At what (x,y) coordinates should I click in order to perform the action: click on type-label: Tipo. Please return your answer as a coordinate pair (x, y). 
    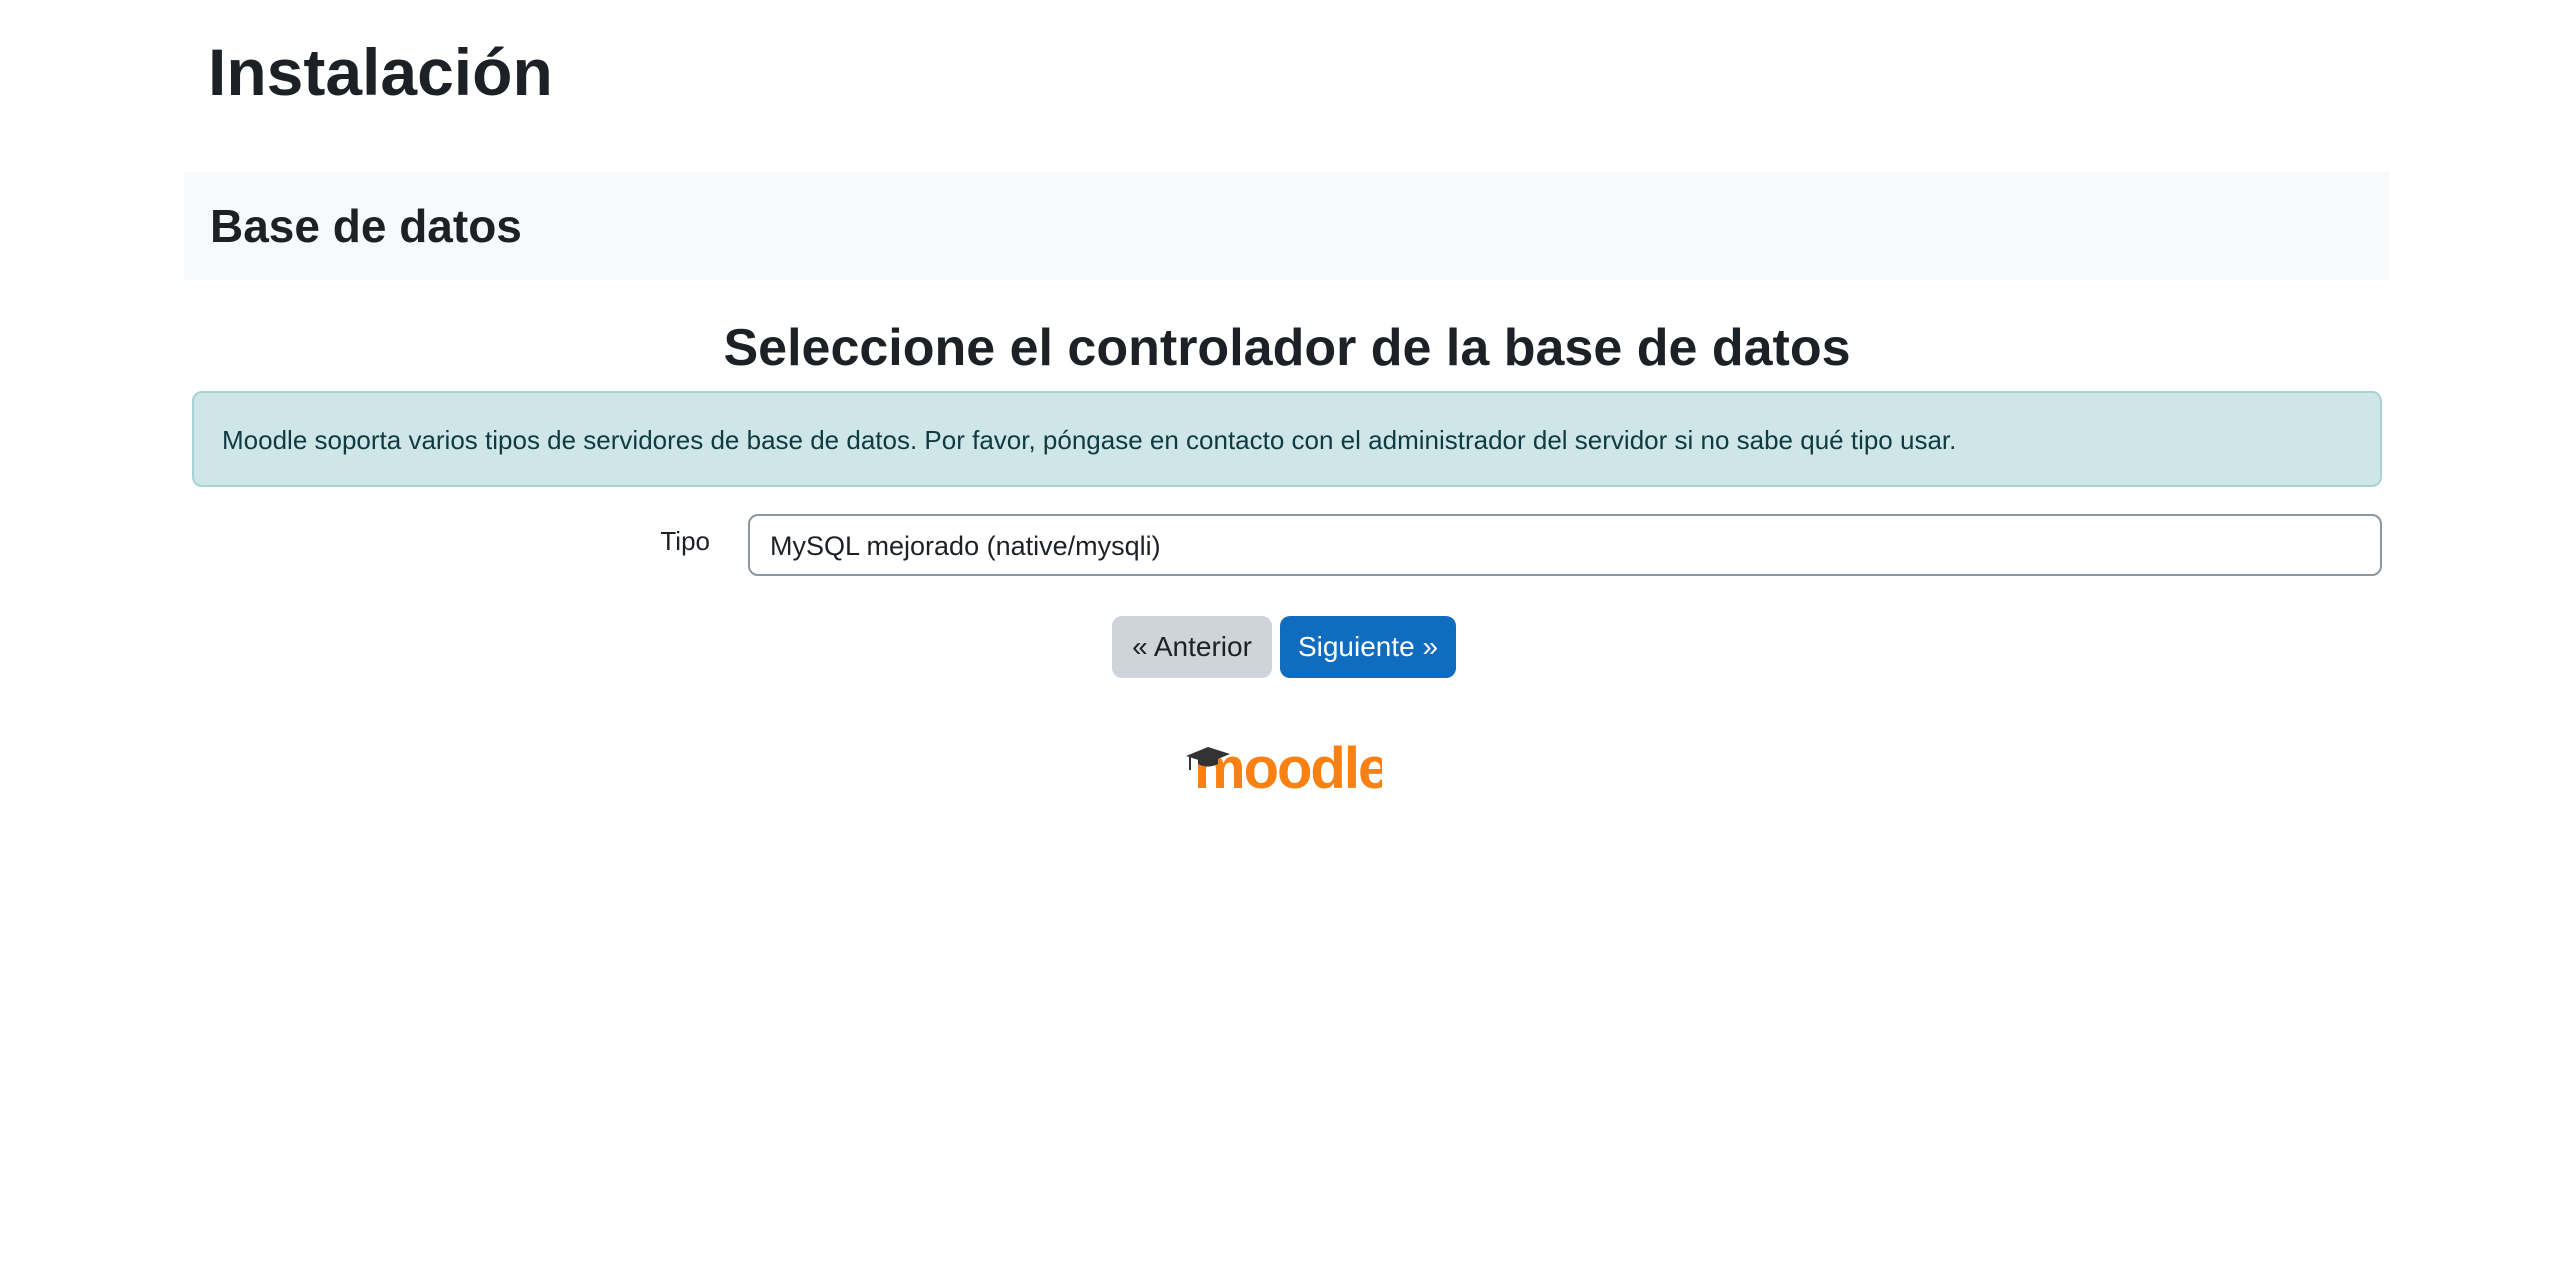
    Looking at the image, I should click on (685, 541).